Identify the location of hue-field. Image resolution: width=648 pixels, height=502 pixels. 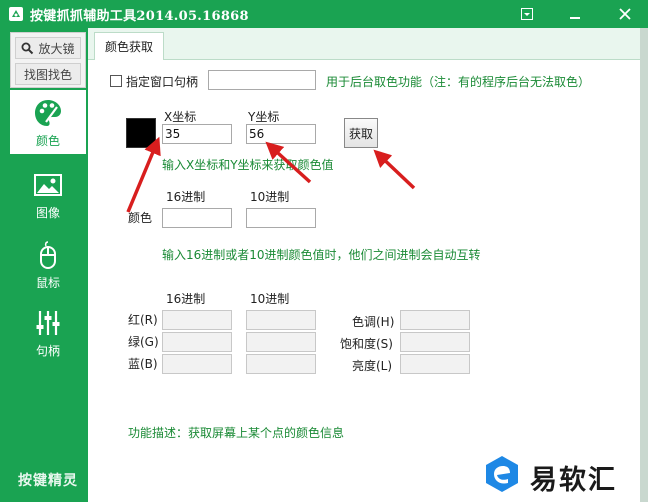
(435, 320).